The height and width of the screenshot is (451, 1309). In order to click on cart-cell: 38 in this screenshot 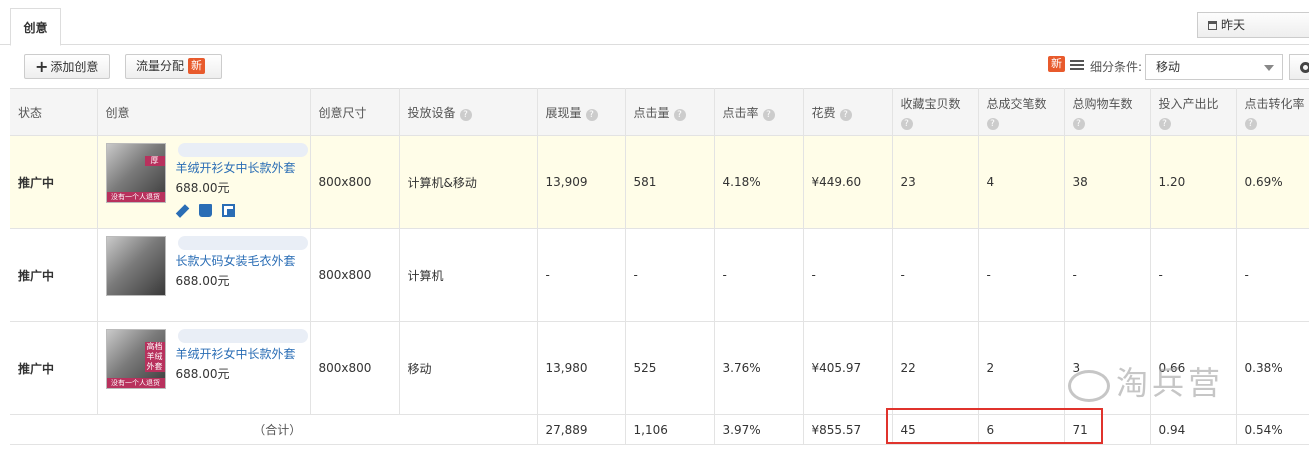, I will do `click(1107, 182)`.